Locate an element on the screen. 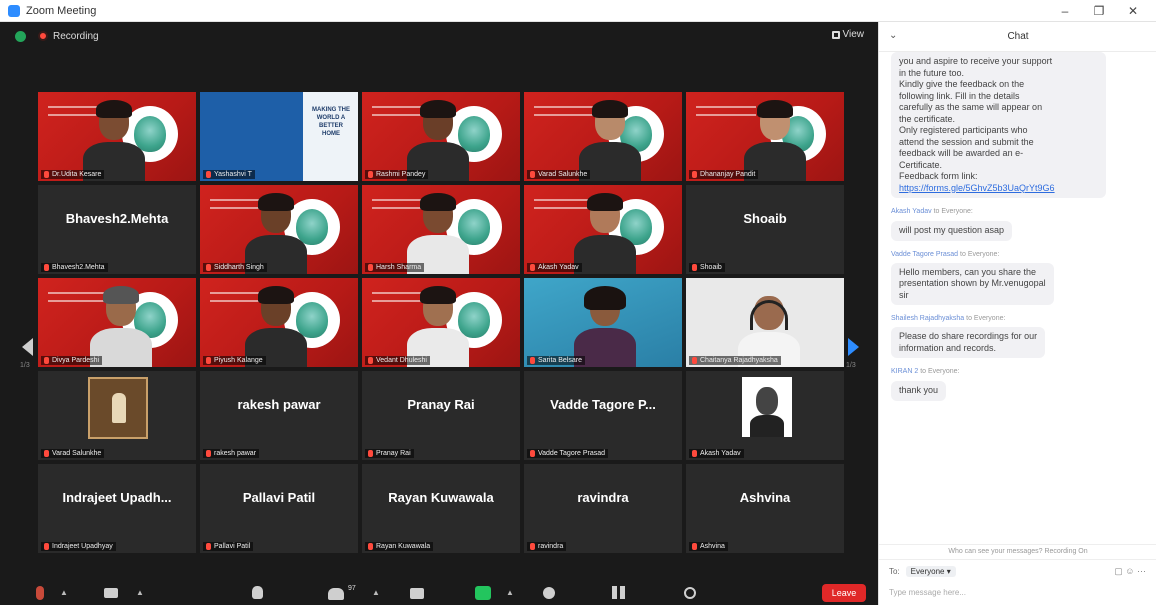 This screenshot has width=1156, height=605. participant-name-label: Shoaib is located at coordinates (707, 267).